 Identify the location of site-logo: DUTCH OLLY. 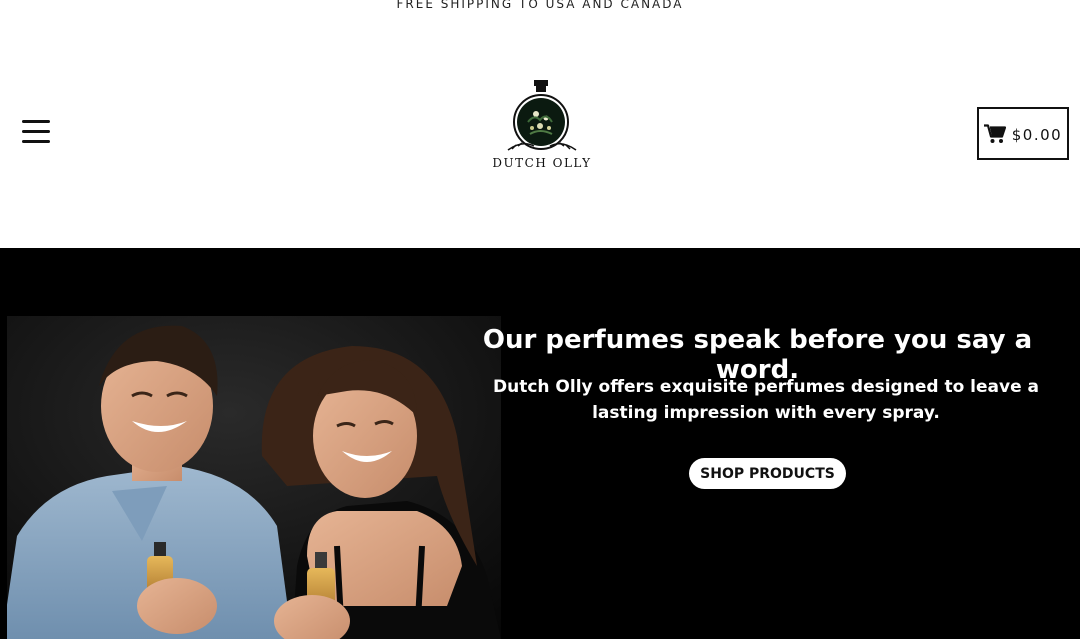
(542, 127).